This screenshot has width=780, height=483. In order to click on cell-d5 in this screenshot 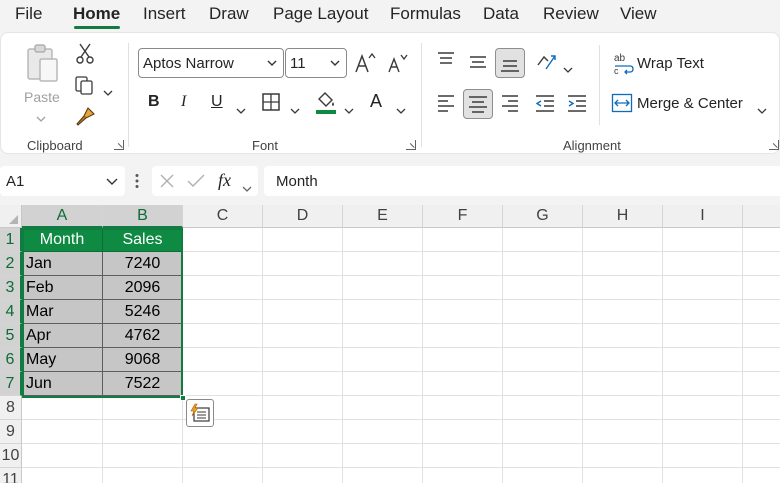, I will do `click(303, 336)`.